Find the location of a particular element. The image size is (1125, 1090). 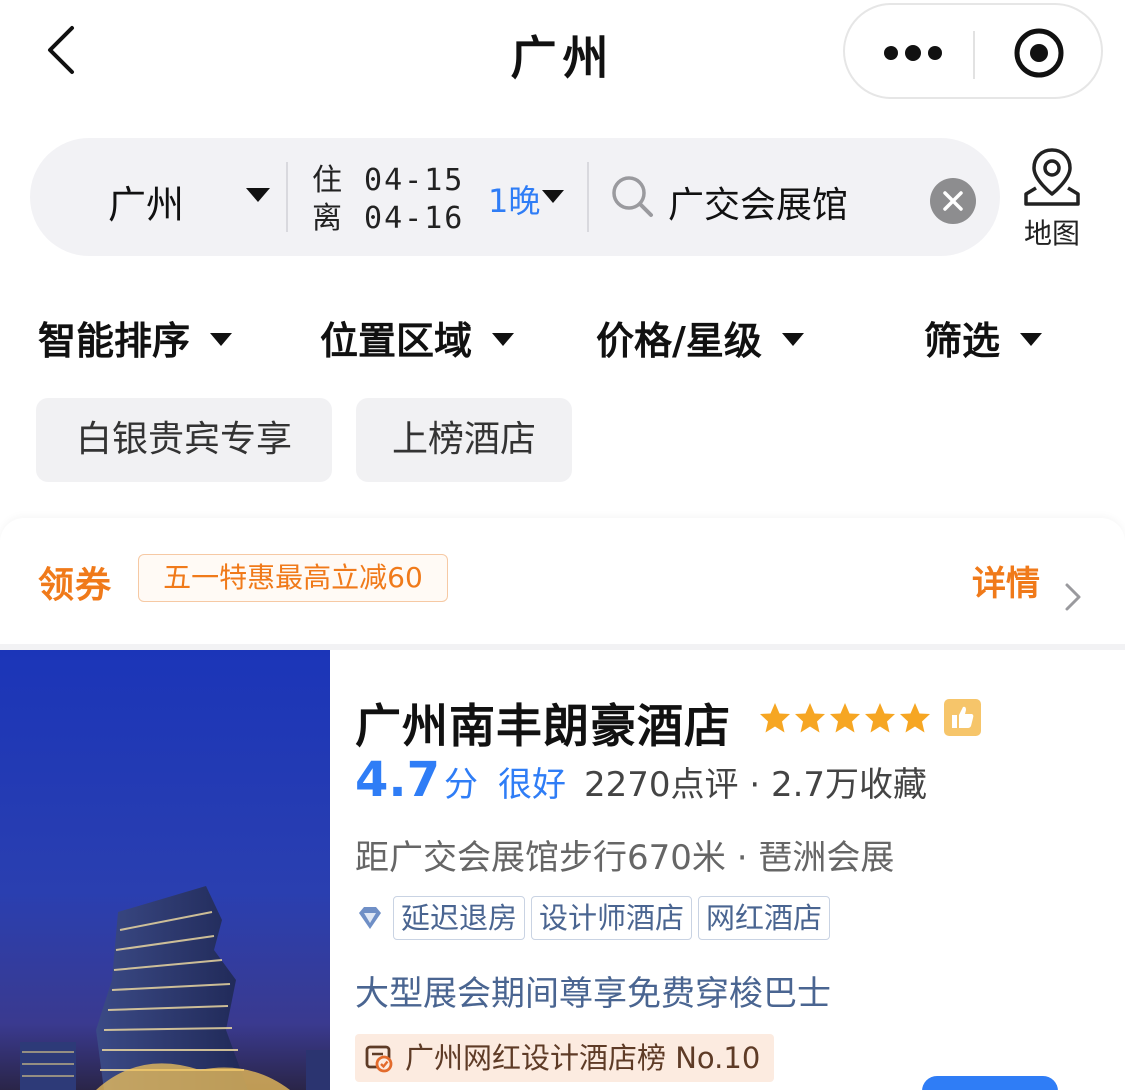

review-score: 4.7 is located at coordinates (398, 780).